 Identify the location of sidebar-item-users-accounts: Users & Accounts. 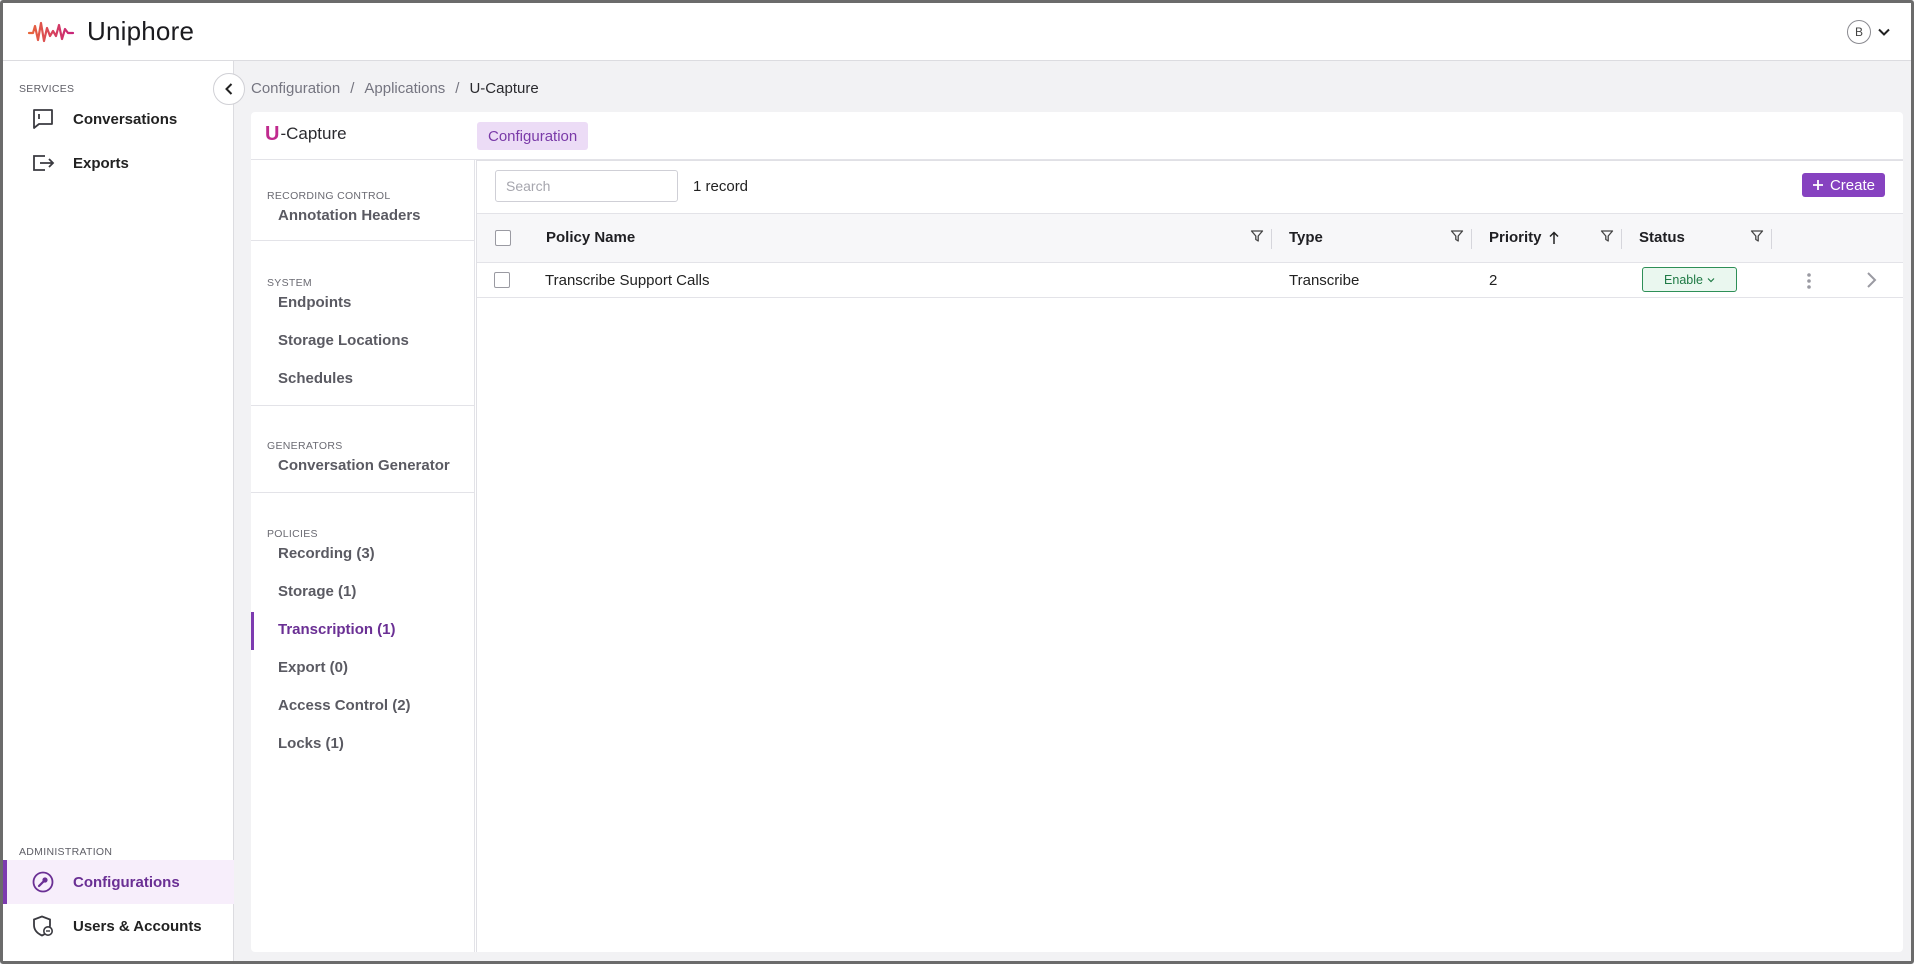
(118, 926).